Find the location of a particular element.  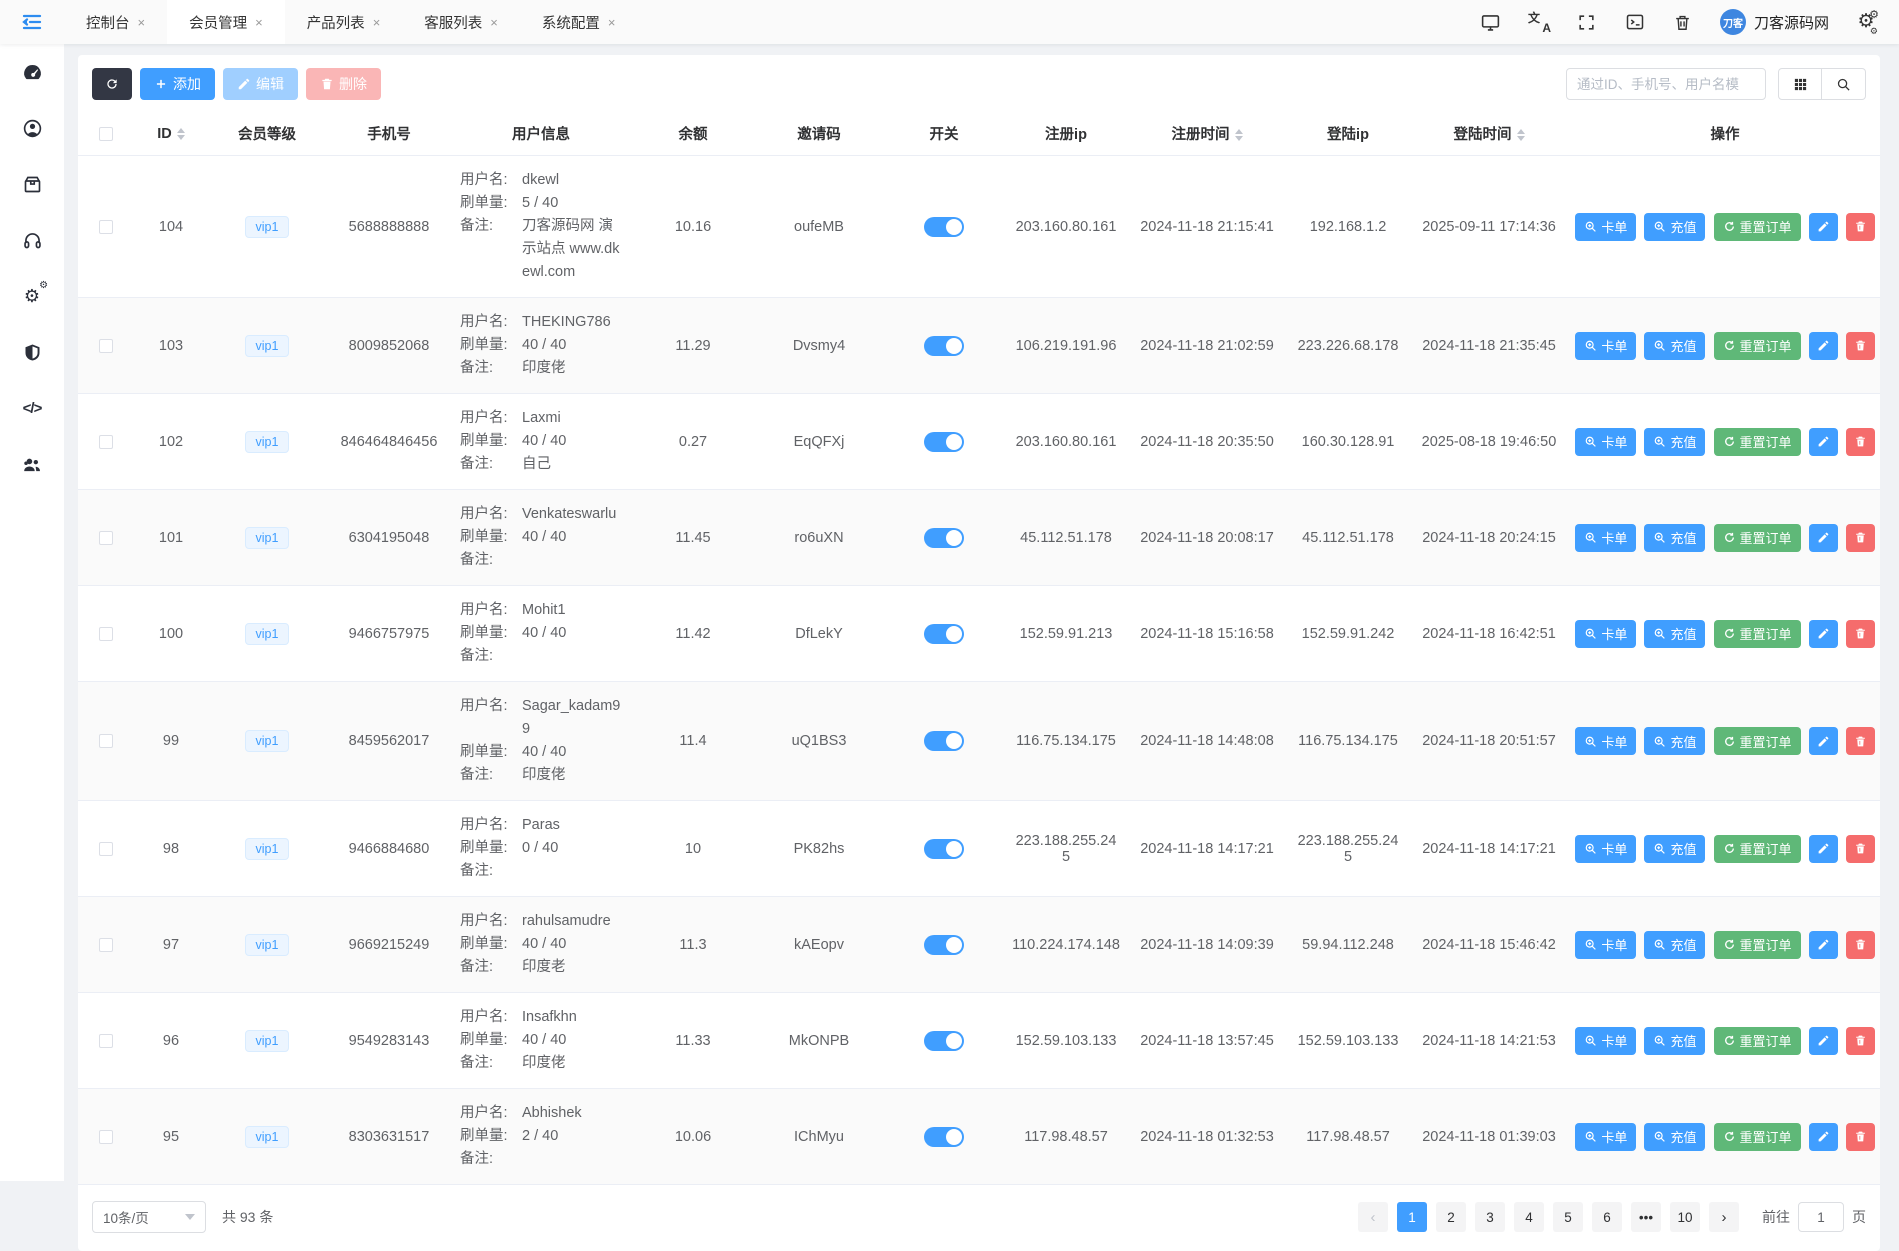

tab-members: 会员管理 × is located at coordinates (226, 22).